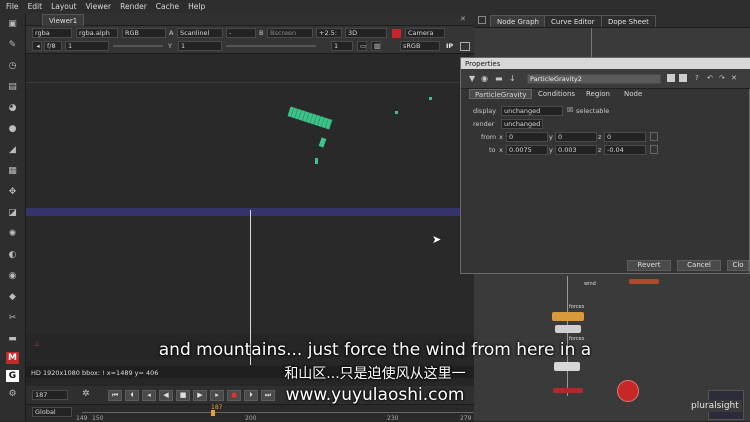  What do you see at coordinates (697, 78) in the screenshot?
I see `help-icon: ?` at bounding box center [697, 78].